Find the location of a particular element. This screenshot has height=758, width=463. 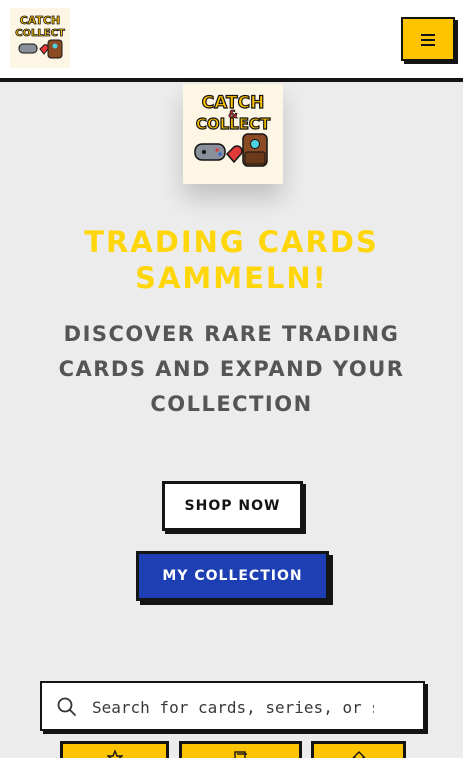

star-icon is located at coordinates (114, 754).